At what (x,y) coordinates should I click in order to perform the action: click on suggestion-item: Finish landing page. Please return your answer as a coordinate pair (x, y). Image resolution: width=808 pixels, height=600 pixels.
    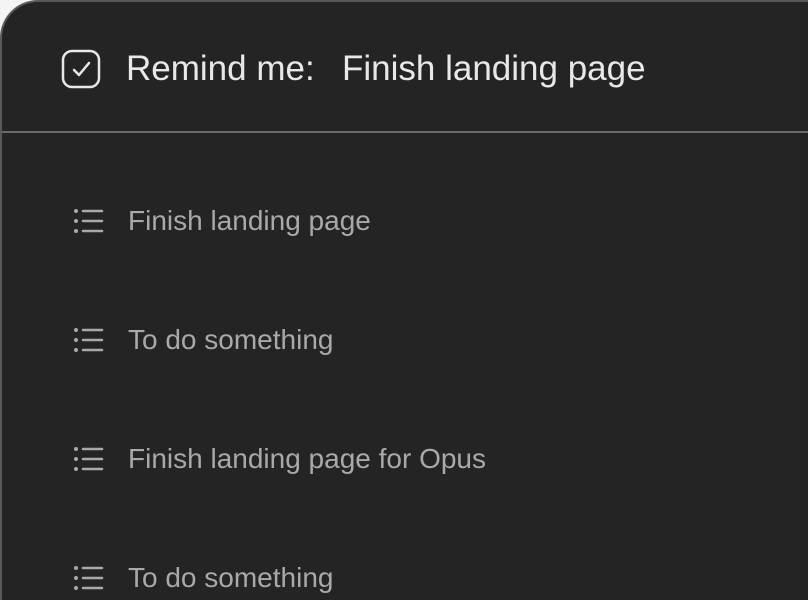
    Looking at the image, I should click on (405, 221).